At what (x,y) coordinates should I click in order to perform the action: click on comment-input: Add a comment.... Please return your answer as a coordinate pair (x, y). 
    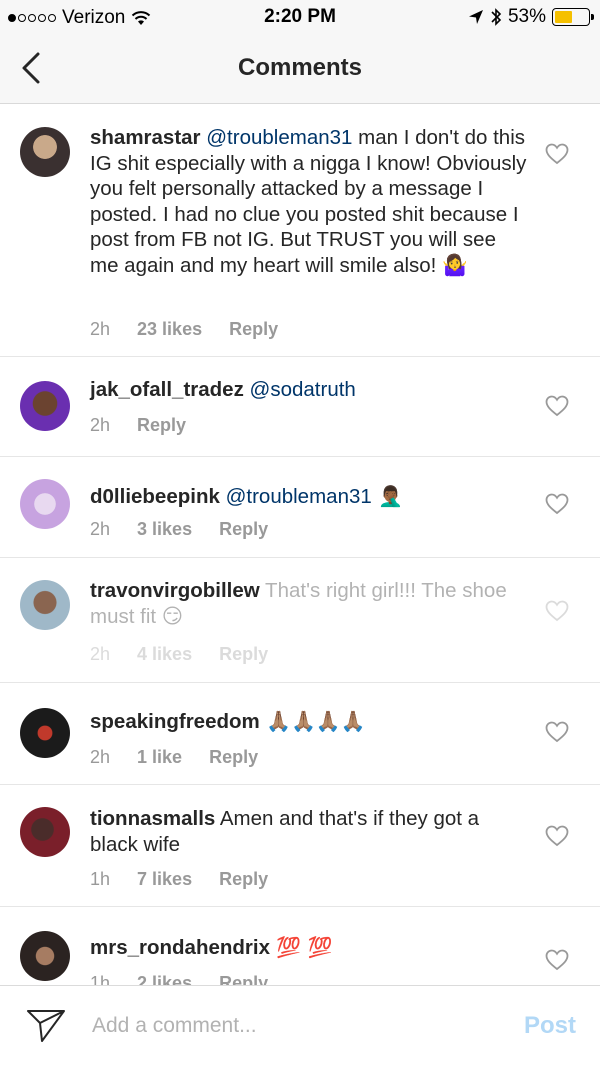
    Looking at the image, I should click on (174, 1026).